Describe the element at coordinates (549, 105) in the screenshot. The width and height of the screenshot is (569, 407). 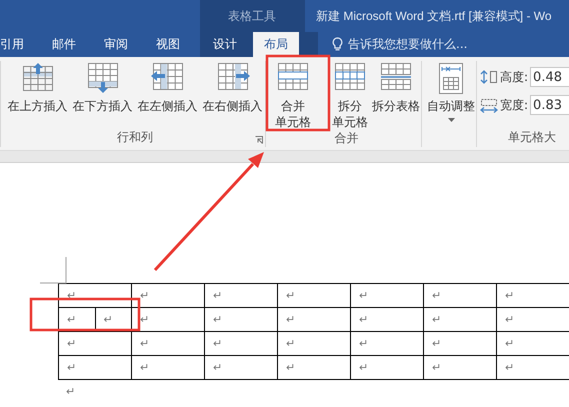
I see `input-field: 0.83` at that location.